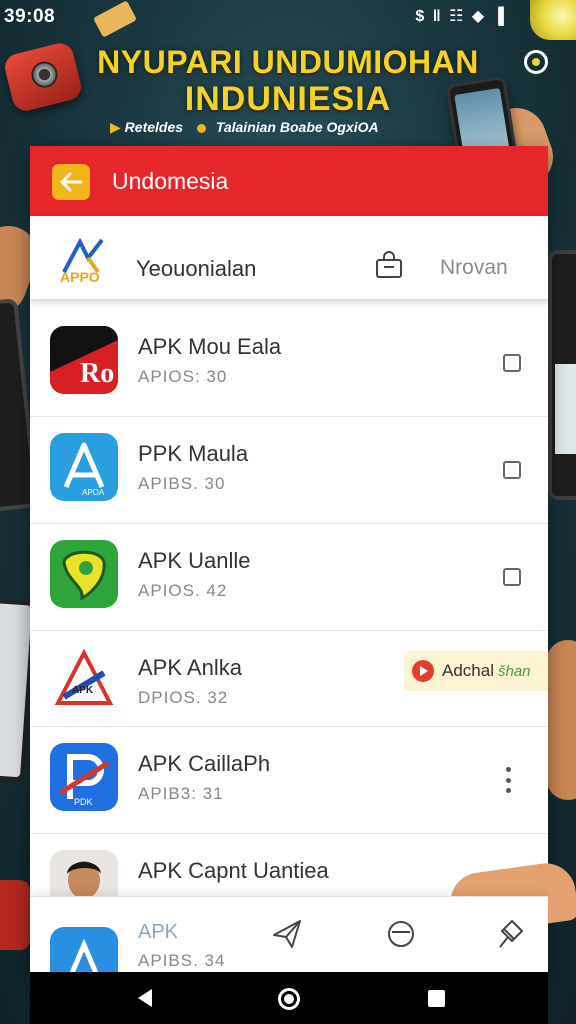 This screenshot has height=1024, width=576. What do you see at coordinates (82, 261) in the screenshot?
I see `apk-logo-icon: APPO` at bounding box center [82, 261].